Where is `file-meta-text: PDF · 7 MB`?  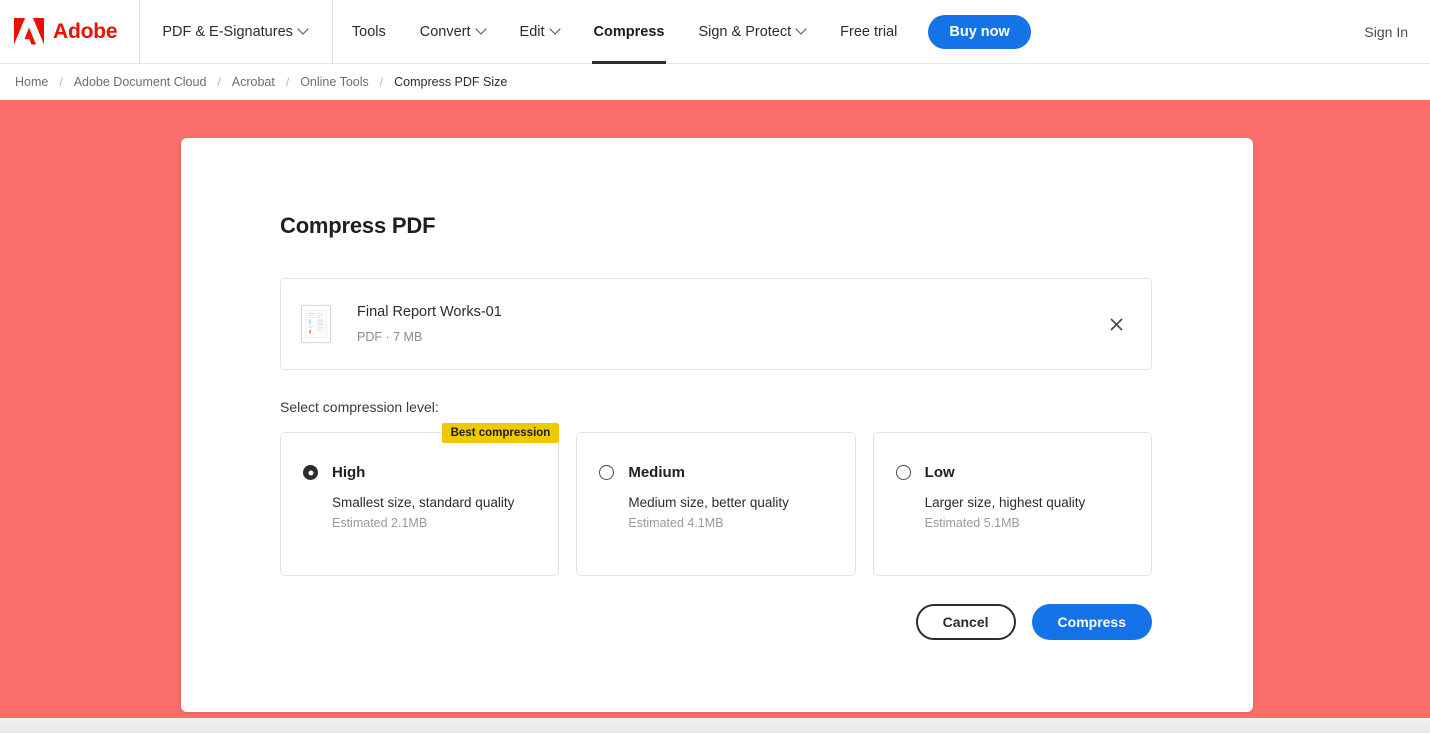
file-meta-text: PDF · 7 MB is located at coordinates (390, 337).